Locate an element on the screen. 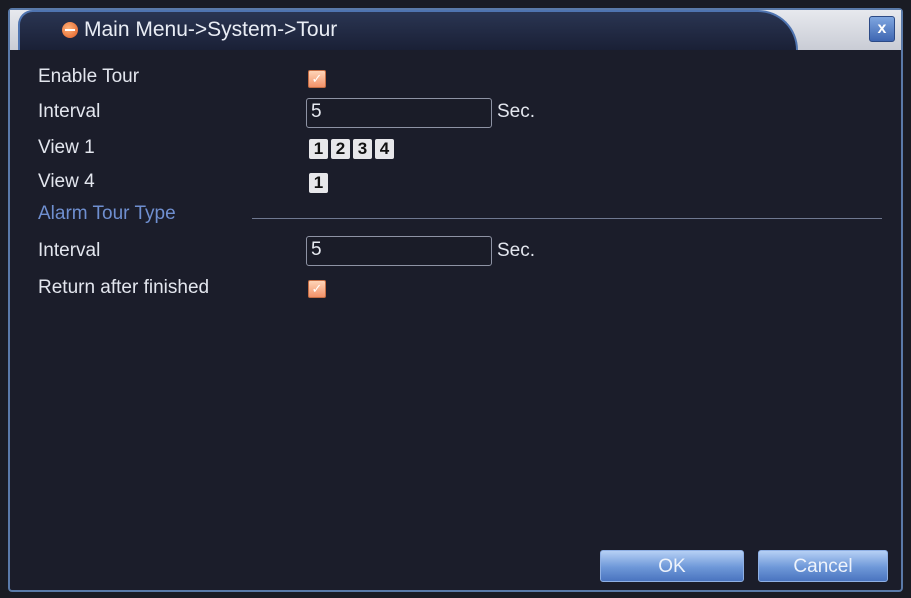  return-after-finished-label: Return after finished is located at coordinates (124, 287).